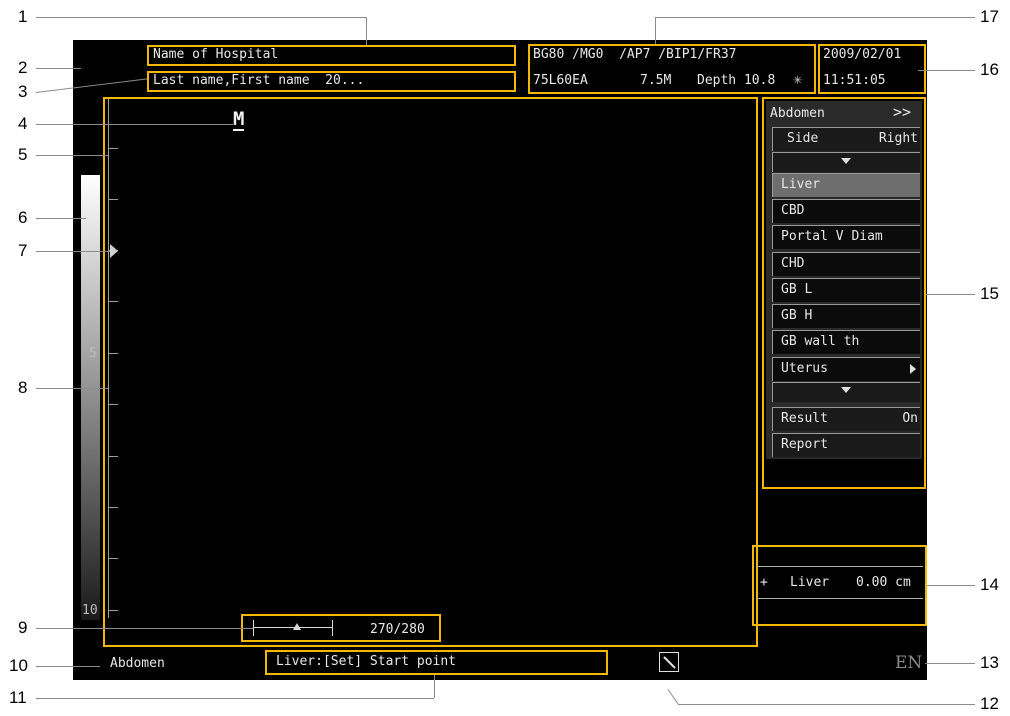 This screenshot has width=1010, height=716. Describe the element at coordinates (23, 91) in the screenshot. I see `callout-3: 3` at that location.